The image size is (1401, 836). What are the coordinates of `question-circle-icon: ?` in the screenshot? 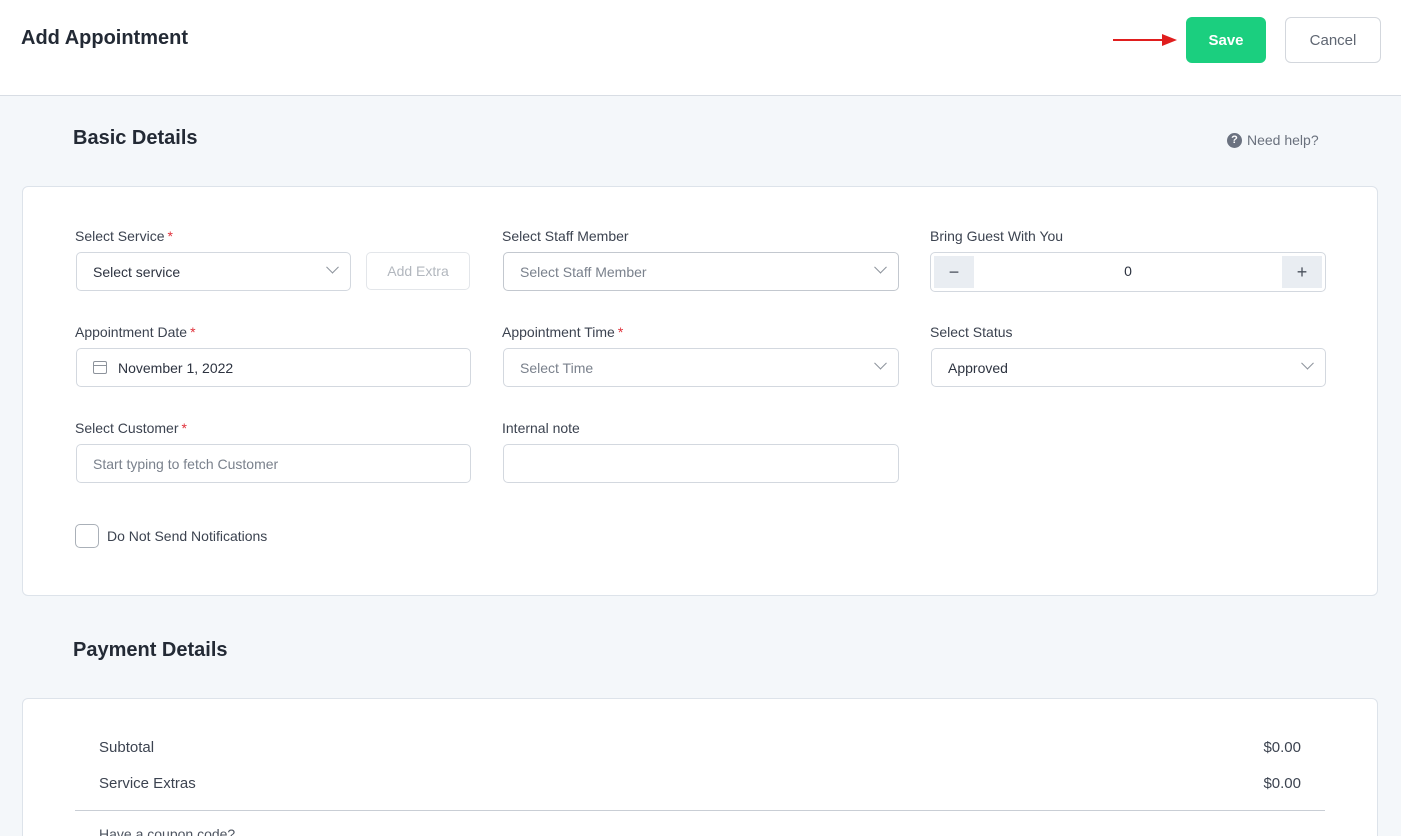 It's located at (1234, 140).